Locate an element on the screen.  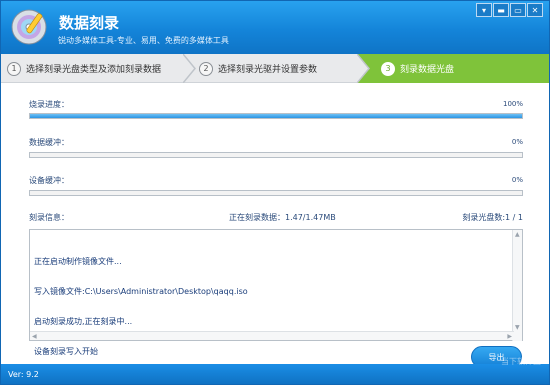
minimize-button: ▬ is located at coordinates (501, 10).